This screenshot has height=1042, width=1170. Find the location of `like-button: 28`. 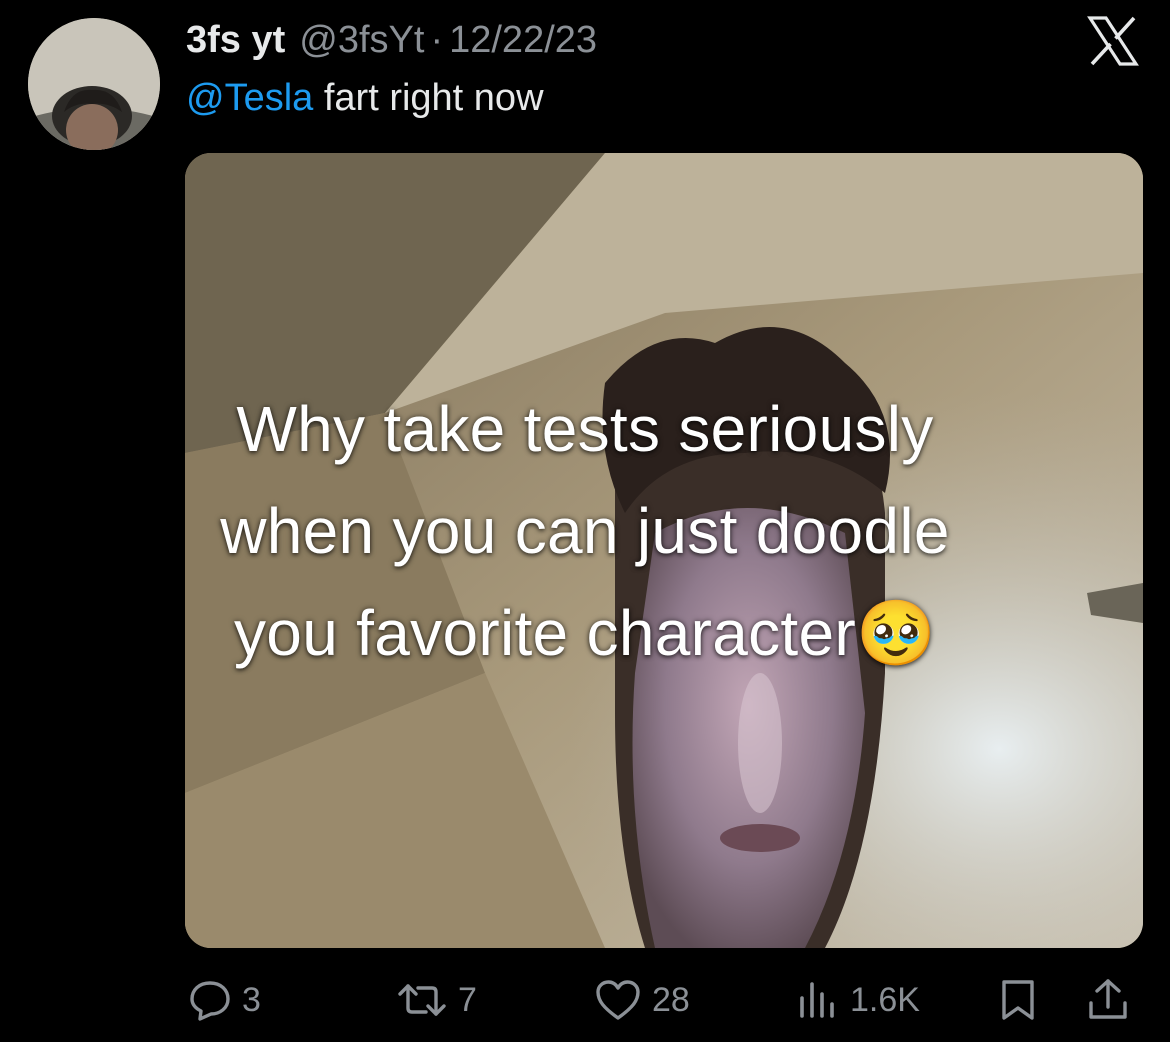

like-button: 28 is located at coordinates (642, 1000).